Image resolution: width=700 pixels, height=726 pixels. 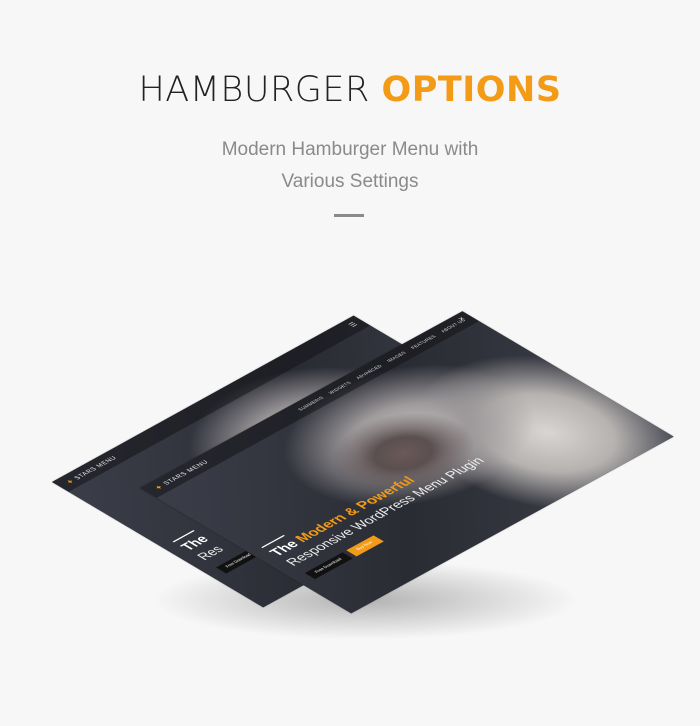 I want to click on heading-divider, so click(x=349, y=215).